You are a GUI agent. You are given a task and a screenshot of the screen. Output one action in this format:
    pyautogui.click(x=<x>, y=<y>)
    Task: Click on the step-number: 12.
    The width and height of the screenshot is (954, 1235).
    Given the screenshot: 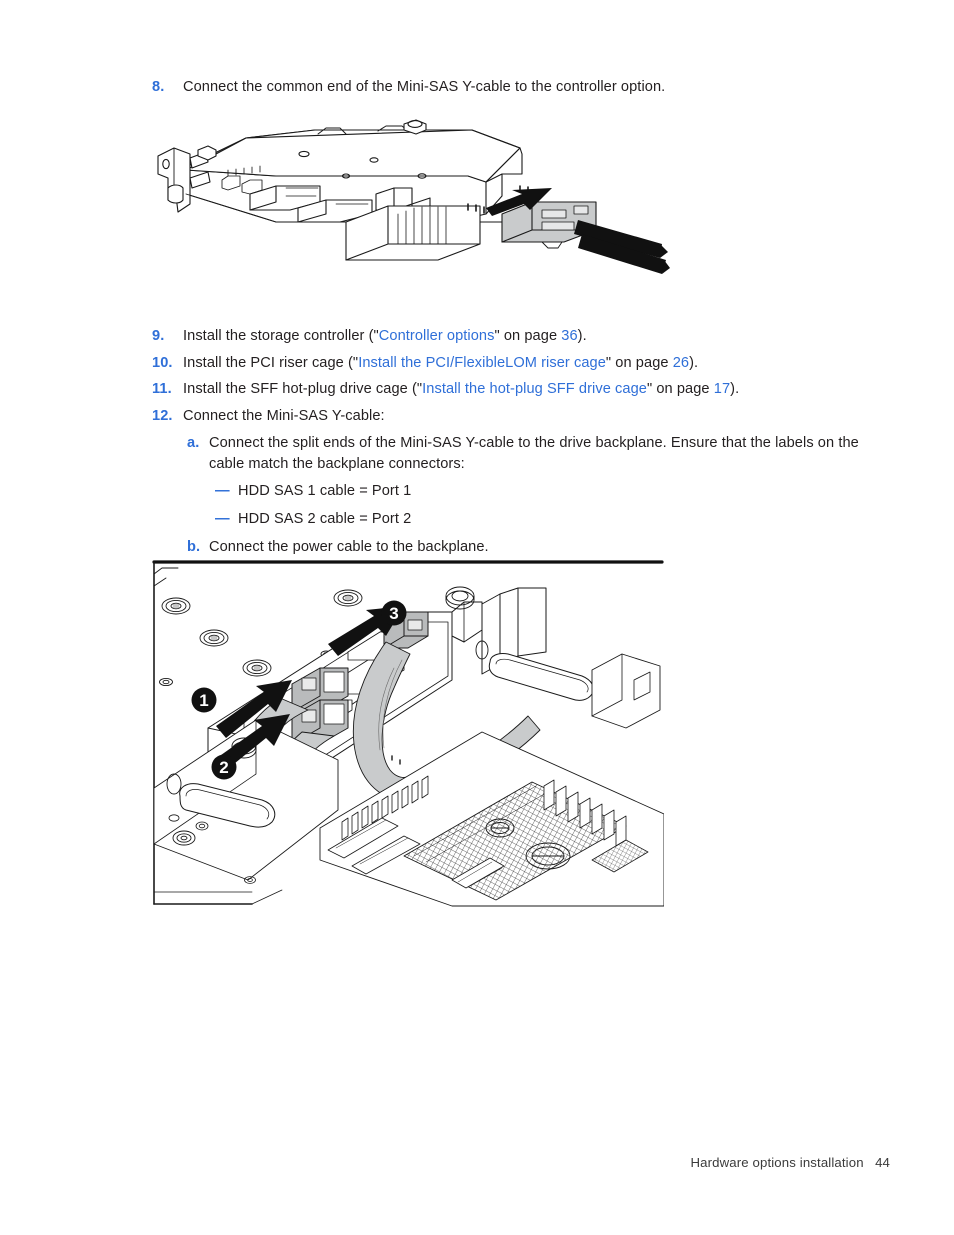 What is the action you would take?
    pyautogui.click(x=162, y=416)
    